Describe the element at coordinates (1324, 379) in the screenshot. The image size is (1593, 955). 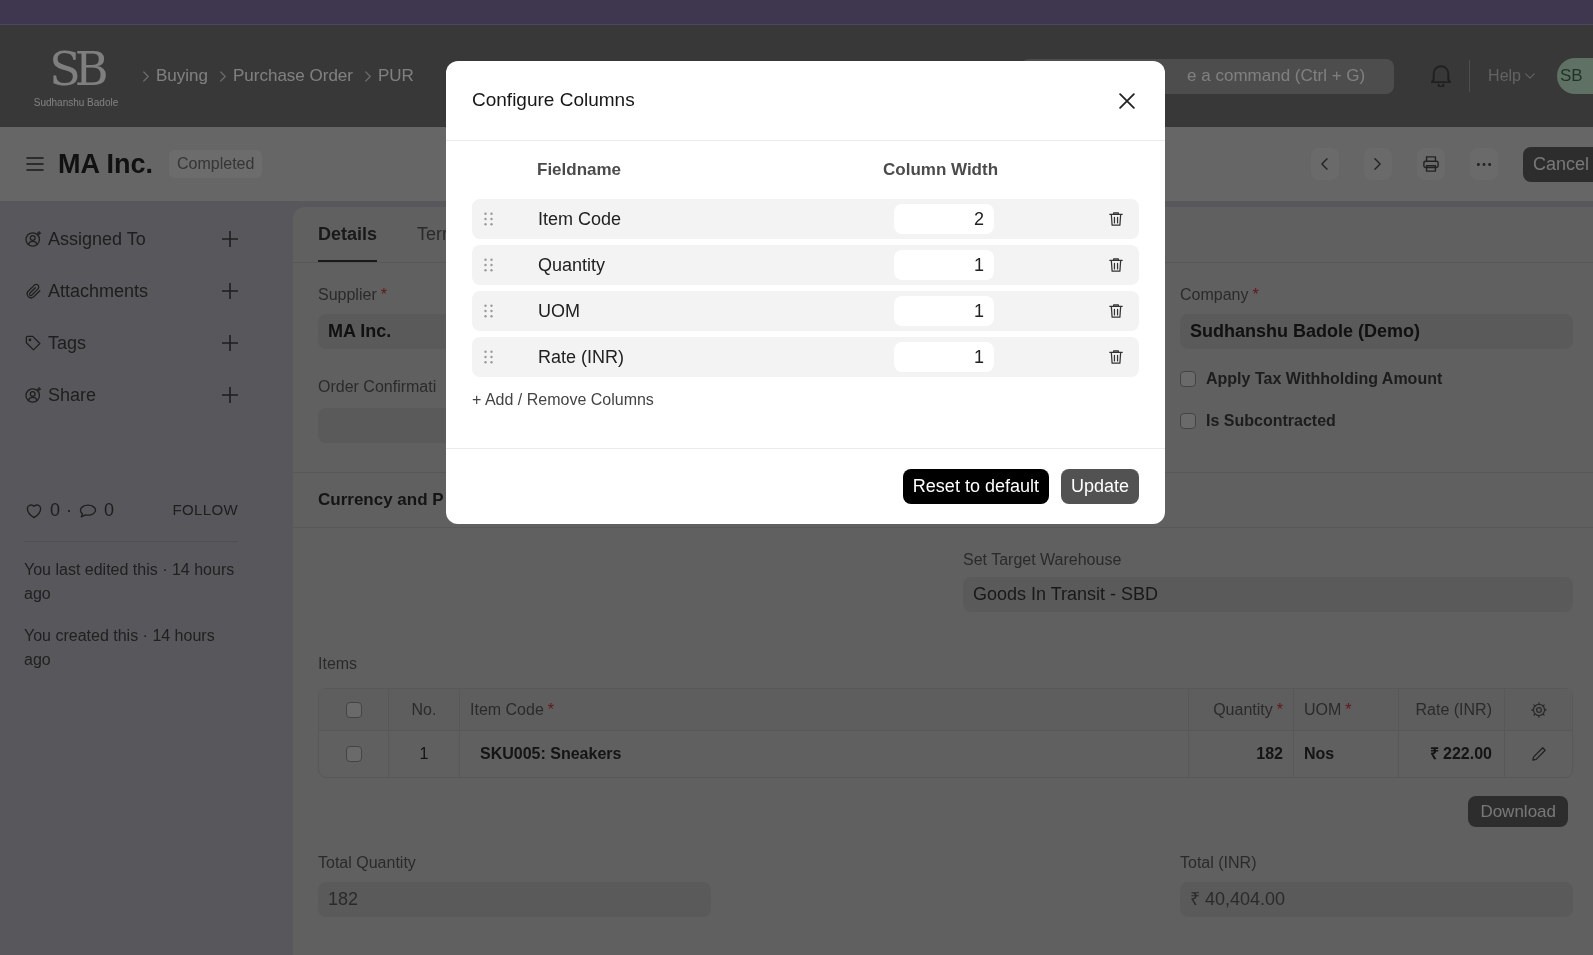
I see `checkbox-label: Apply Tax Withholding Amount` at that location.